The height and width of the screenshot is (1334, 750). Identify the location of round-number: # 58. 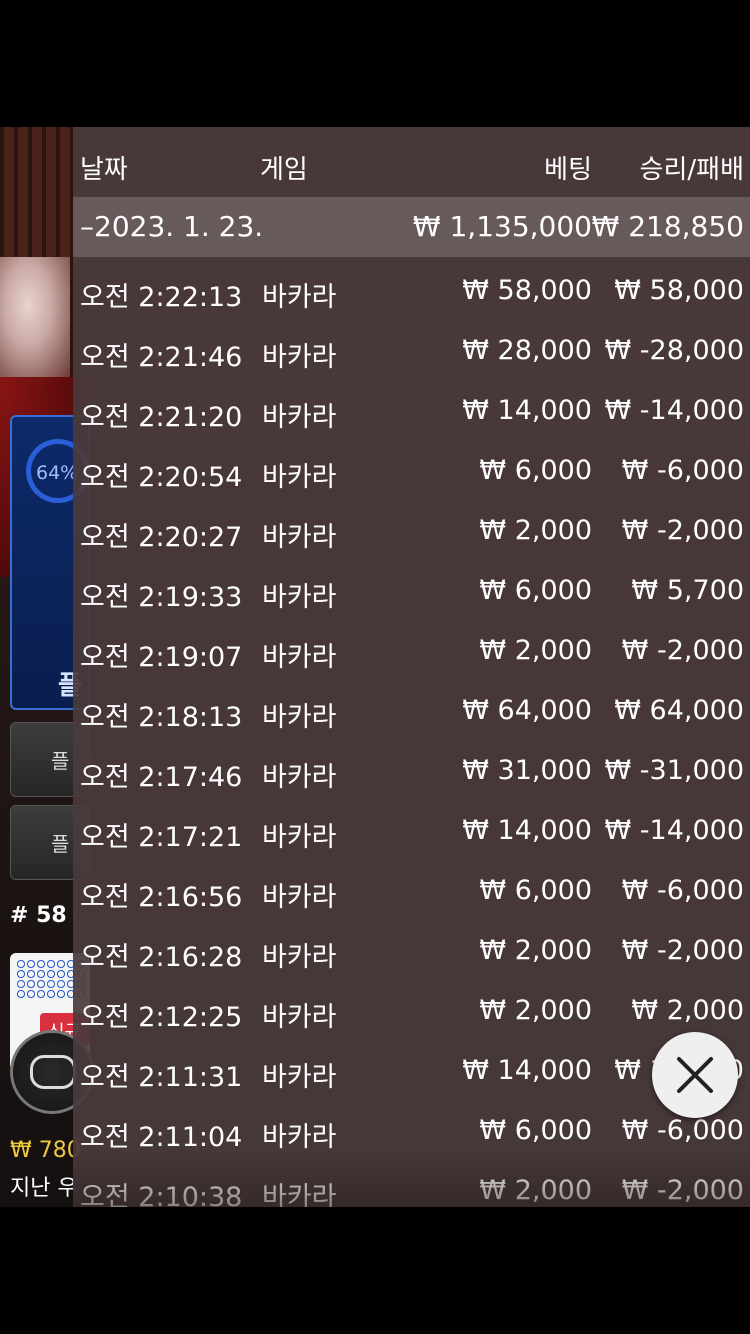
(38, 915).